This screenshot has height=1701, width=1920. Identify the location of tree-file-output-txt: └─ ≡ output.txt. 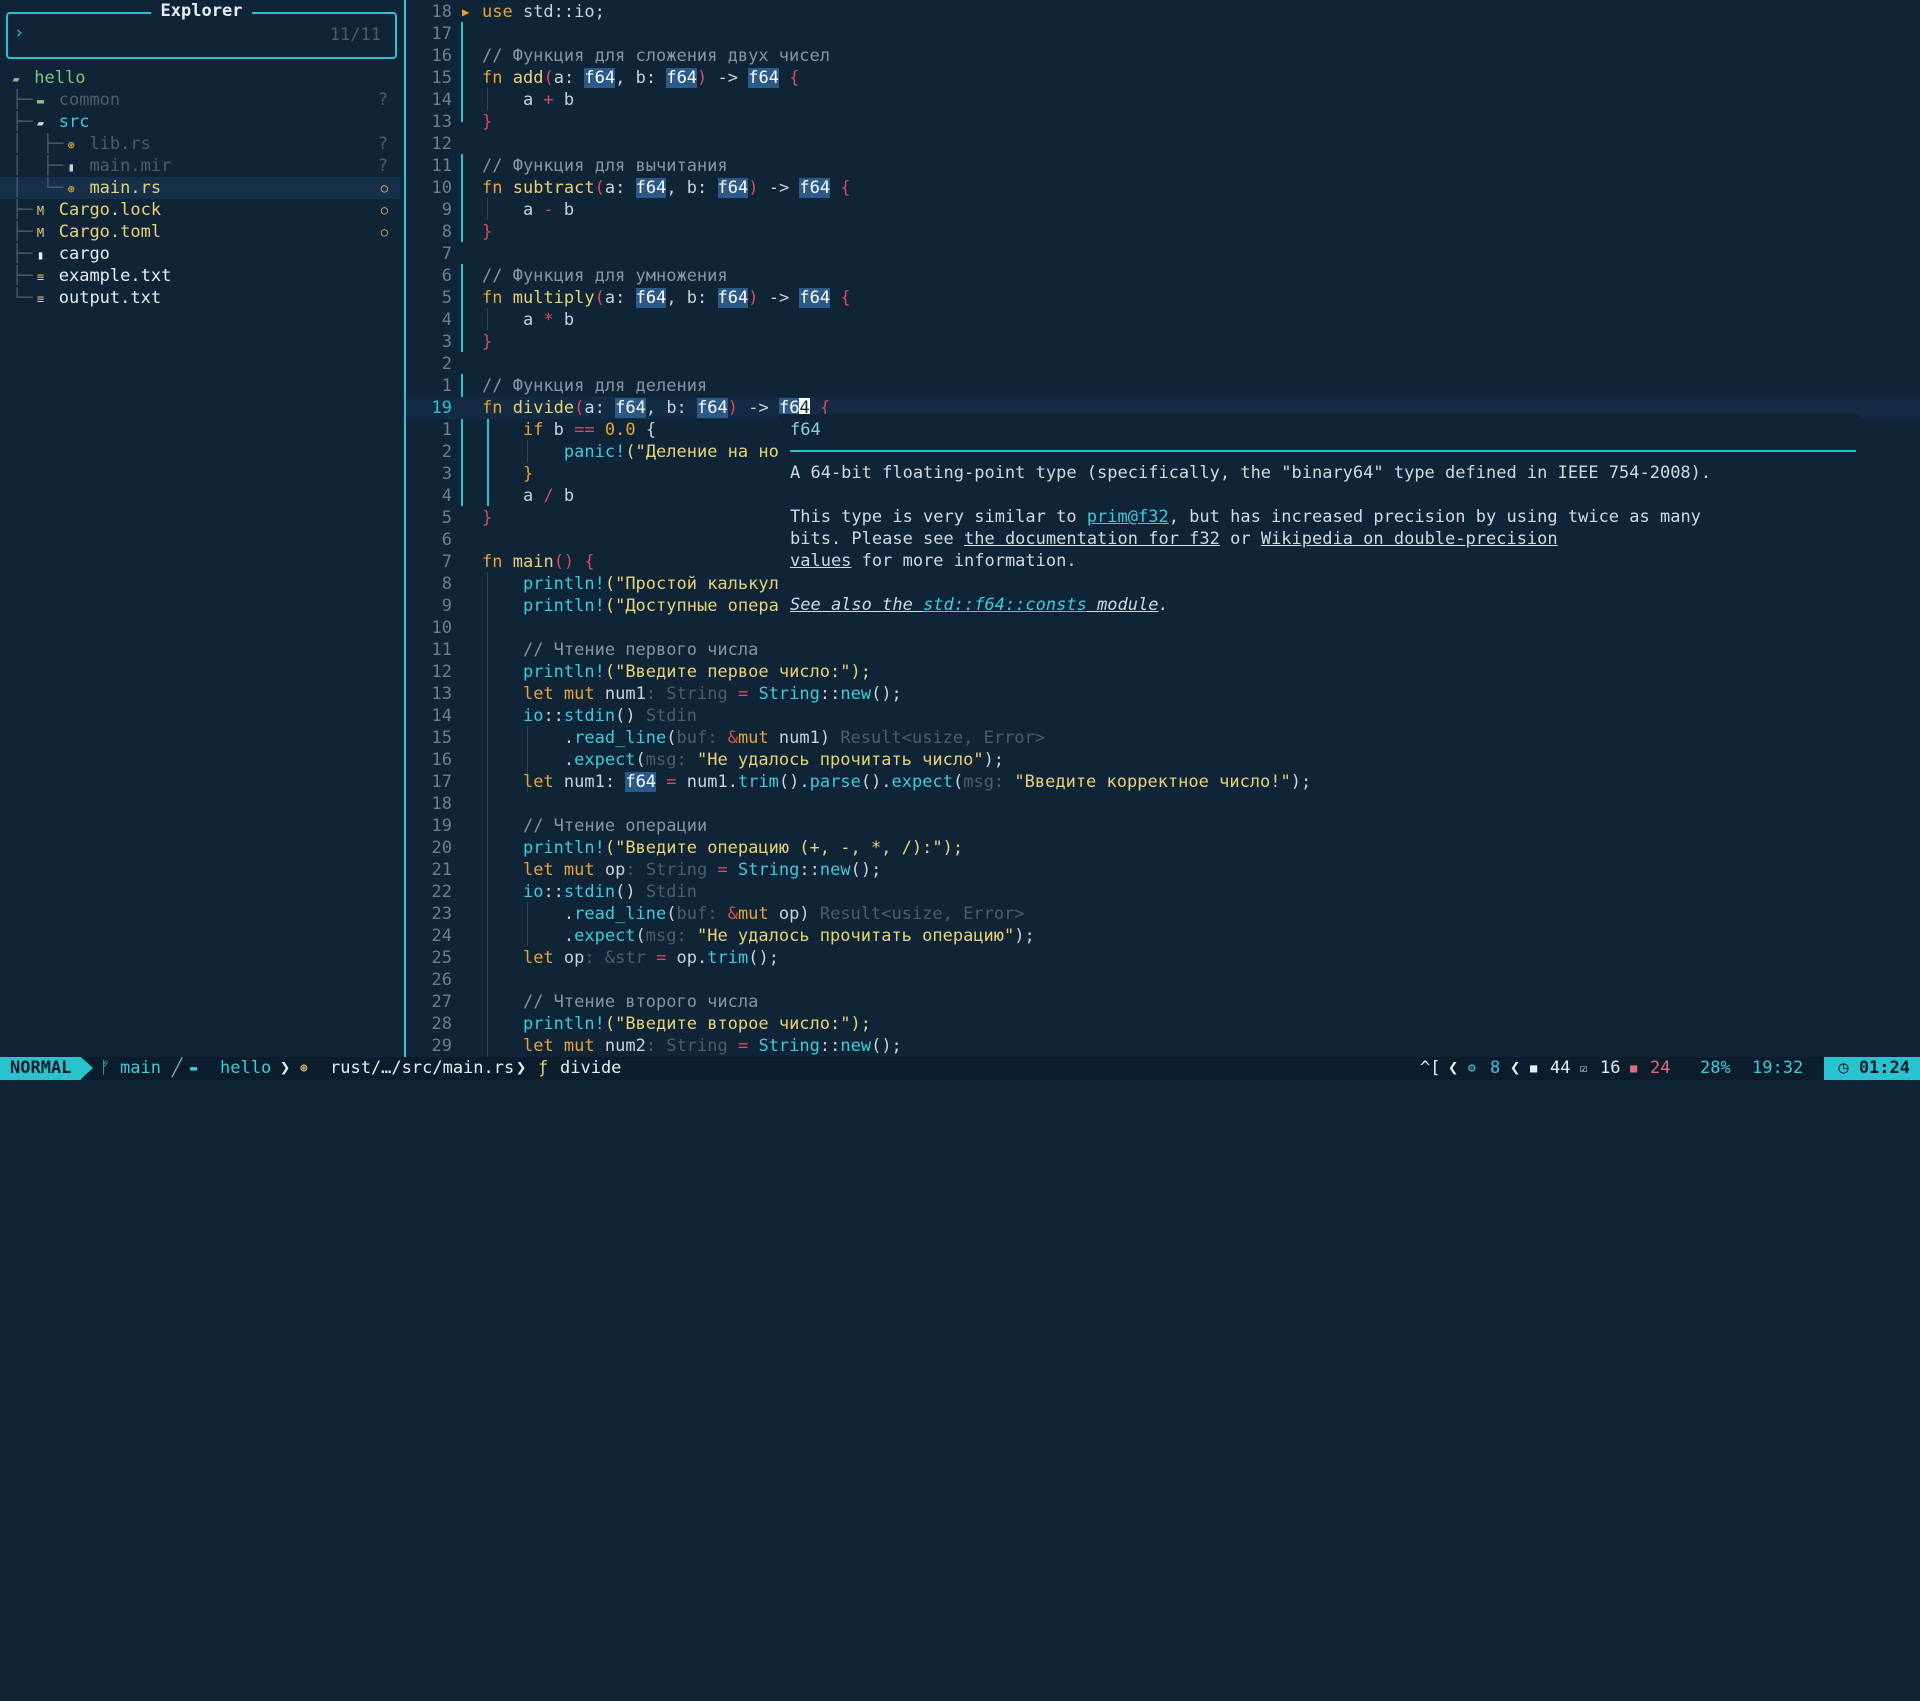
(200, 298).